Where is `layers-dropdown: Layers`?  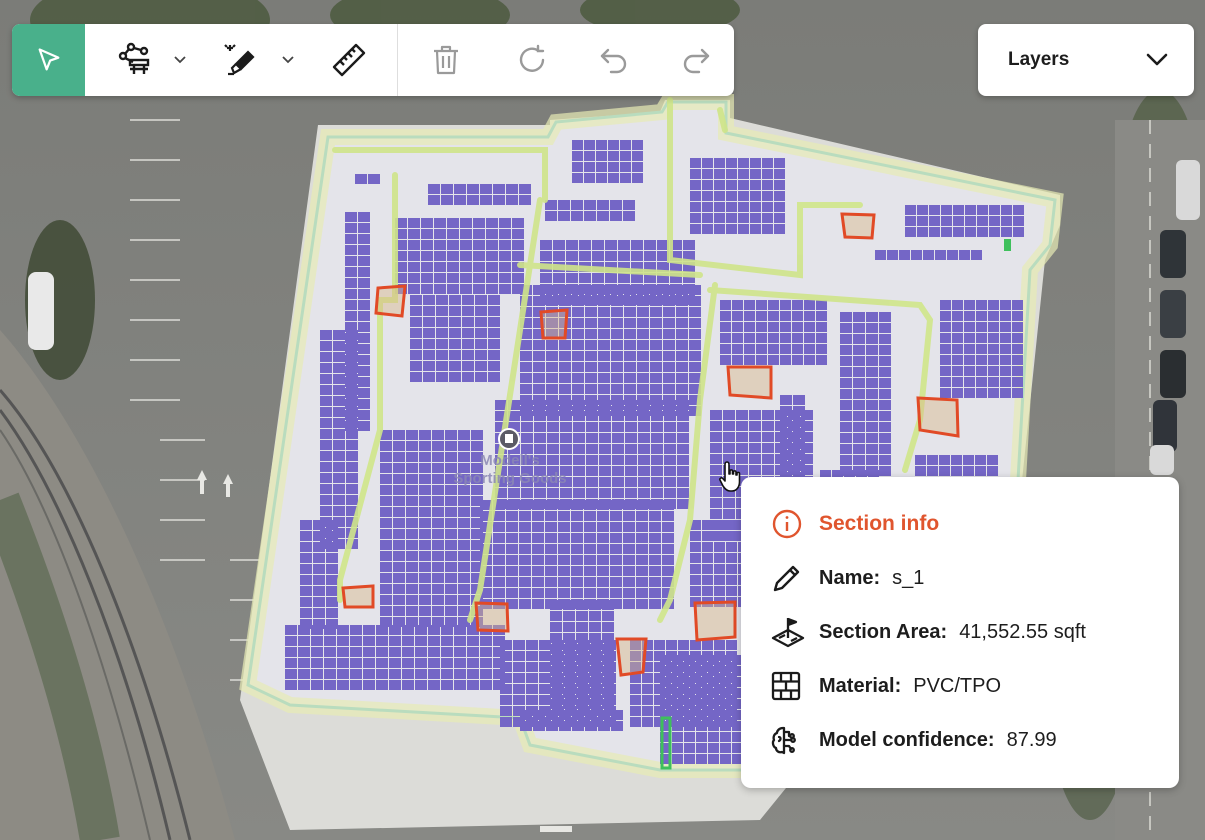 layers-dropdown: Layers is located at coordinates (1086, 60).